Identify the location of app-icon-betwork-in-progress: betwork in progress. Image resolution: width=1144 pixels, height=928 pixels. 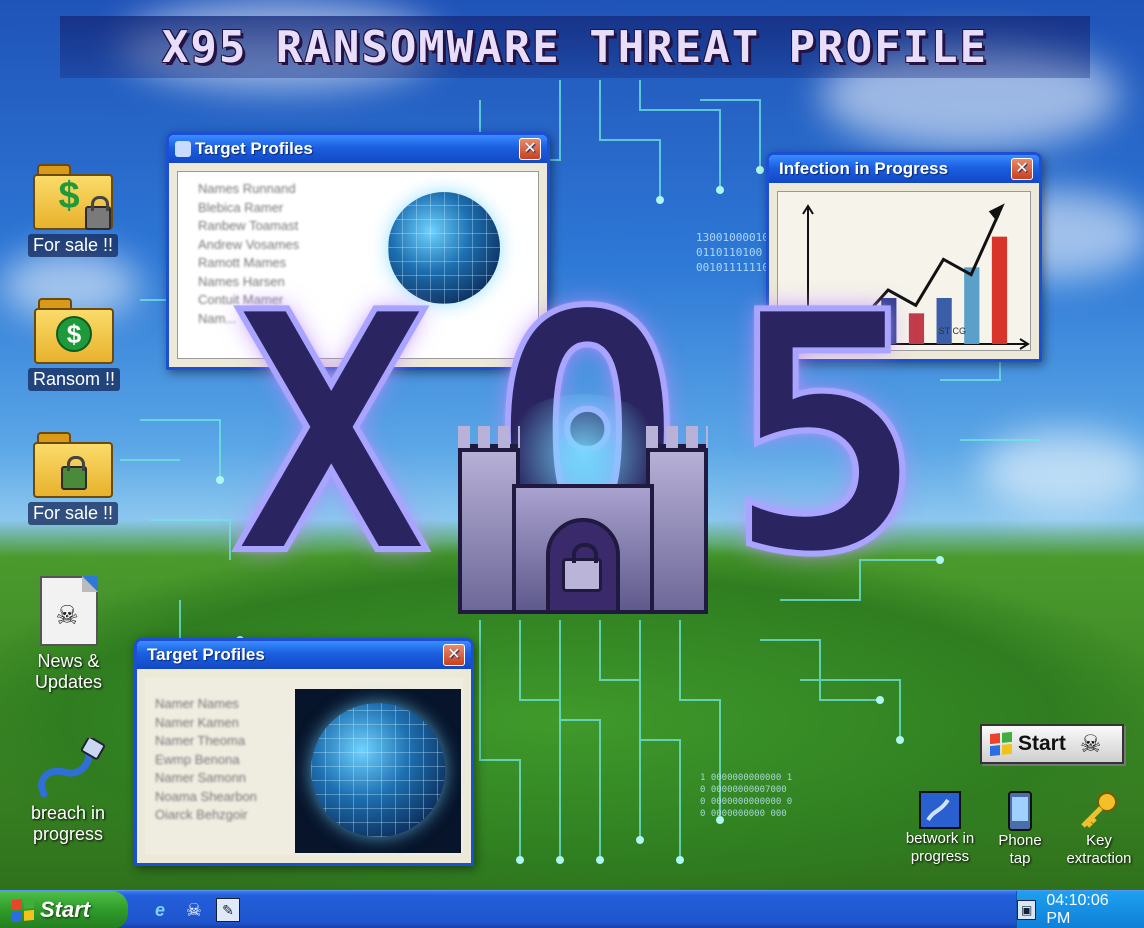
(940, 828).